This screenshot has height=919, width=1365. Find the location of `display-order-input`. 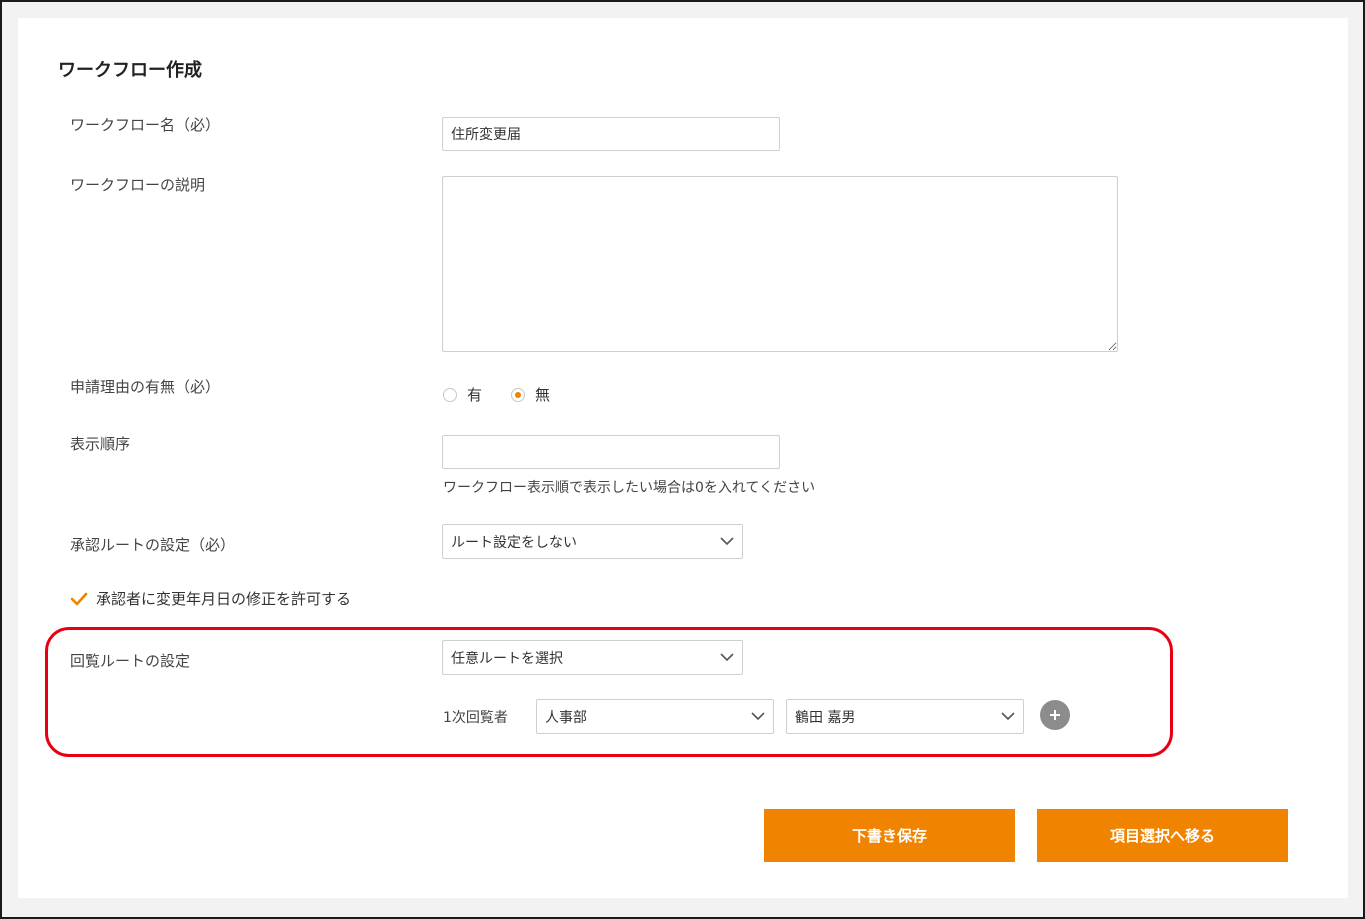

display-order-input is located at coordinates (611, 452).